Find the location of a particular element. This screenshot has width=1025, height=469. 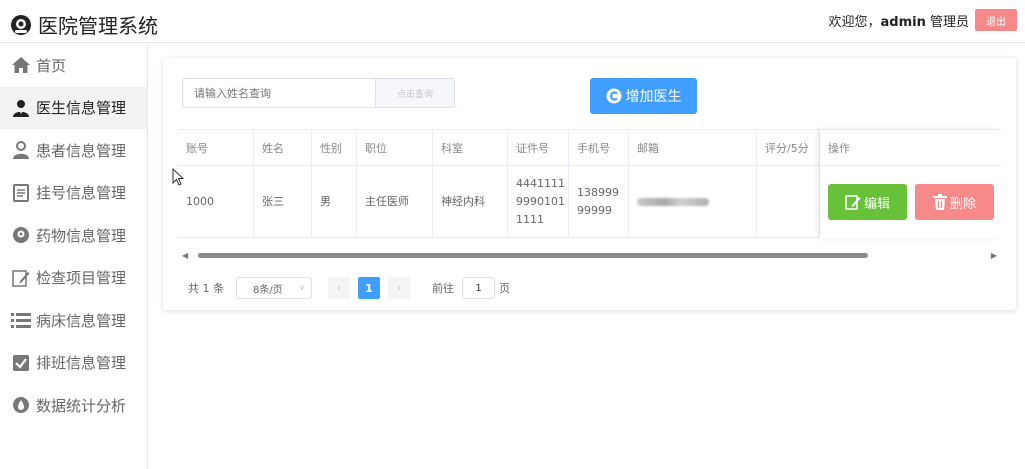

sidebar-item-label: 首页 is located at coordinates (51, 65).